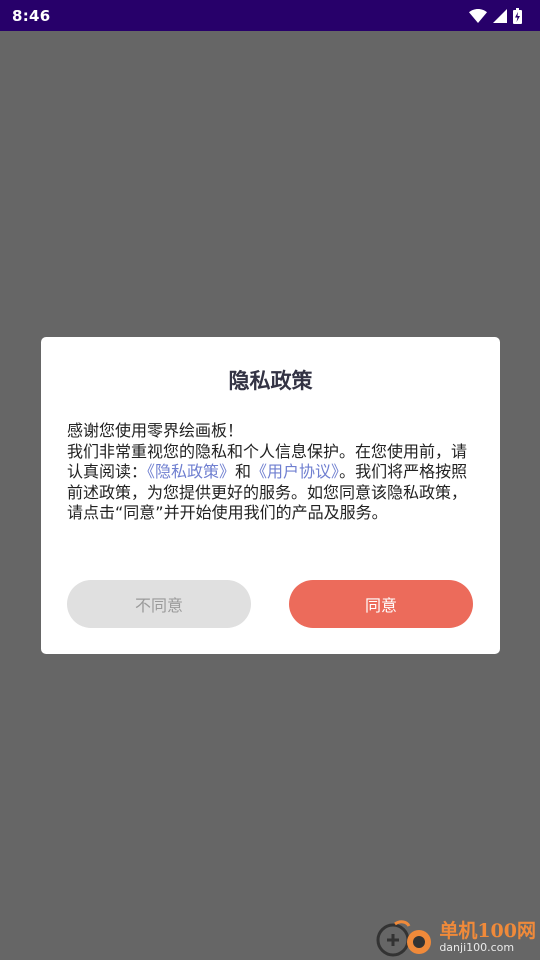  What do you see at coordinates (243, 471) in the screenshot?
I see `and-text: 和` at bounding box center [243, 471].